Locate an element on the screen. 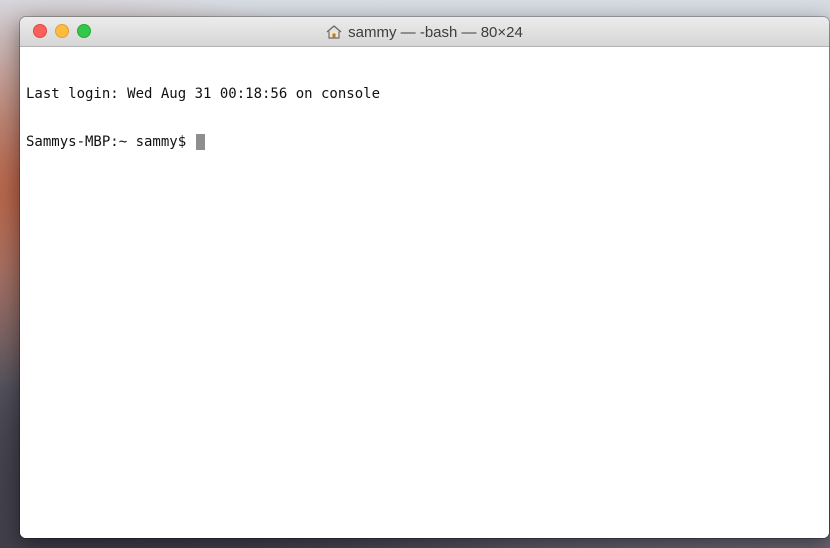  window-title-text: sammy — -bash — 80×24 is located at coordinates (435, 32).